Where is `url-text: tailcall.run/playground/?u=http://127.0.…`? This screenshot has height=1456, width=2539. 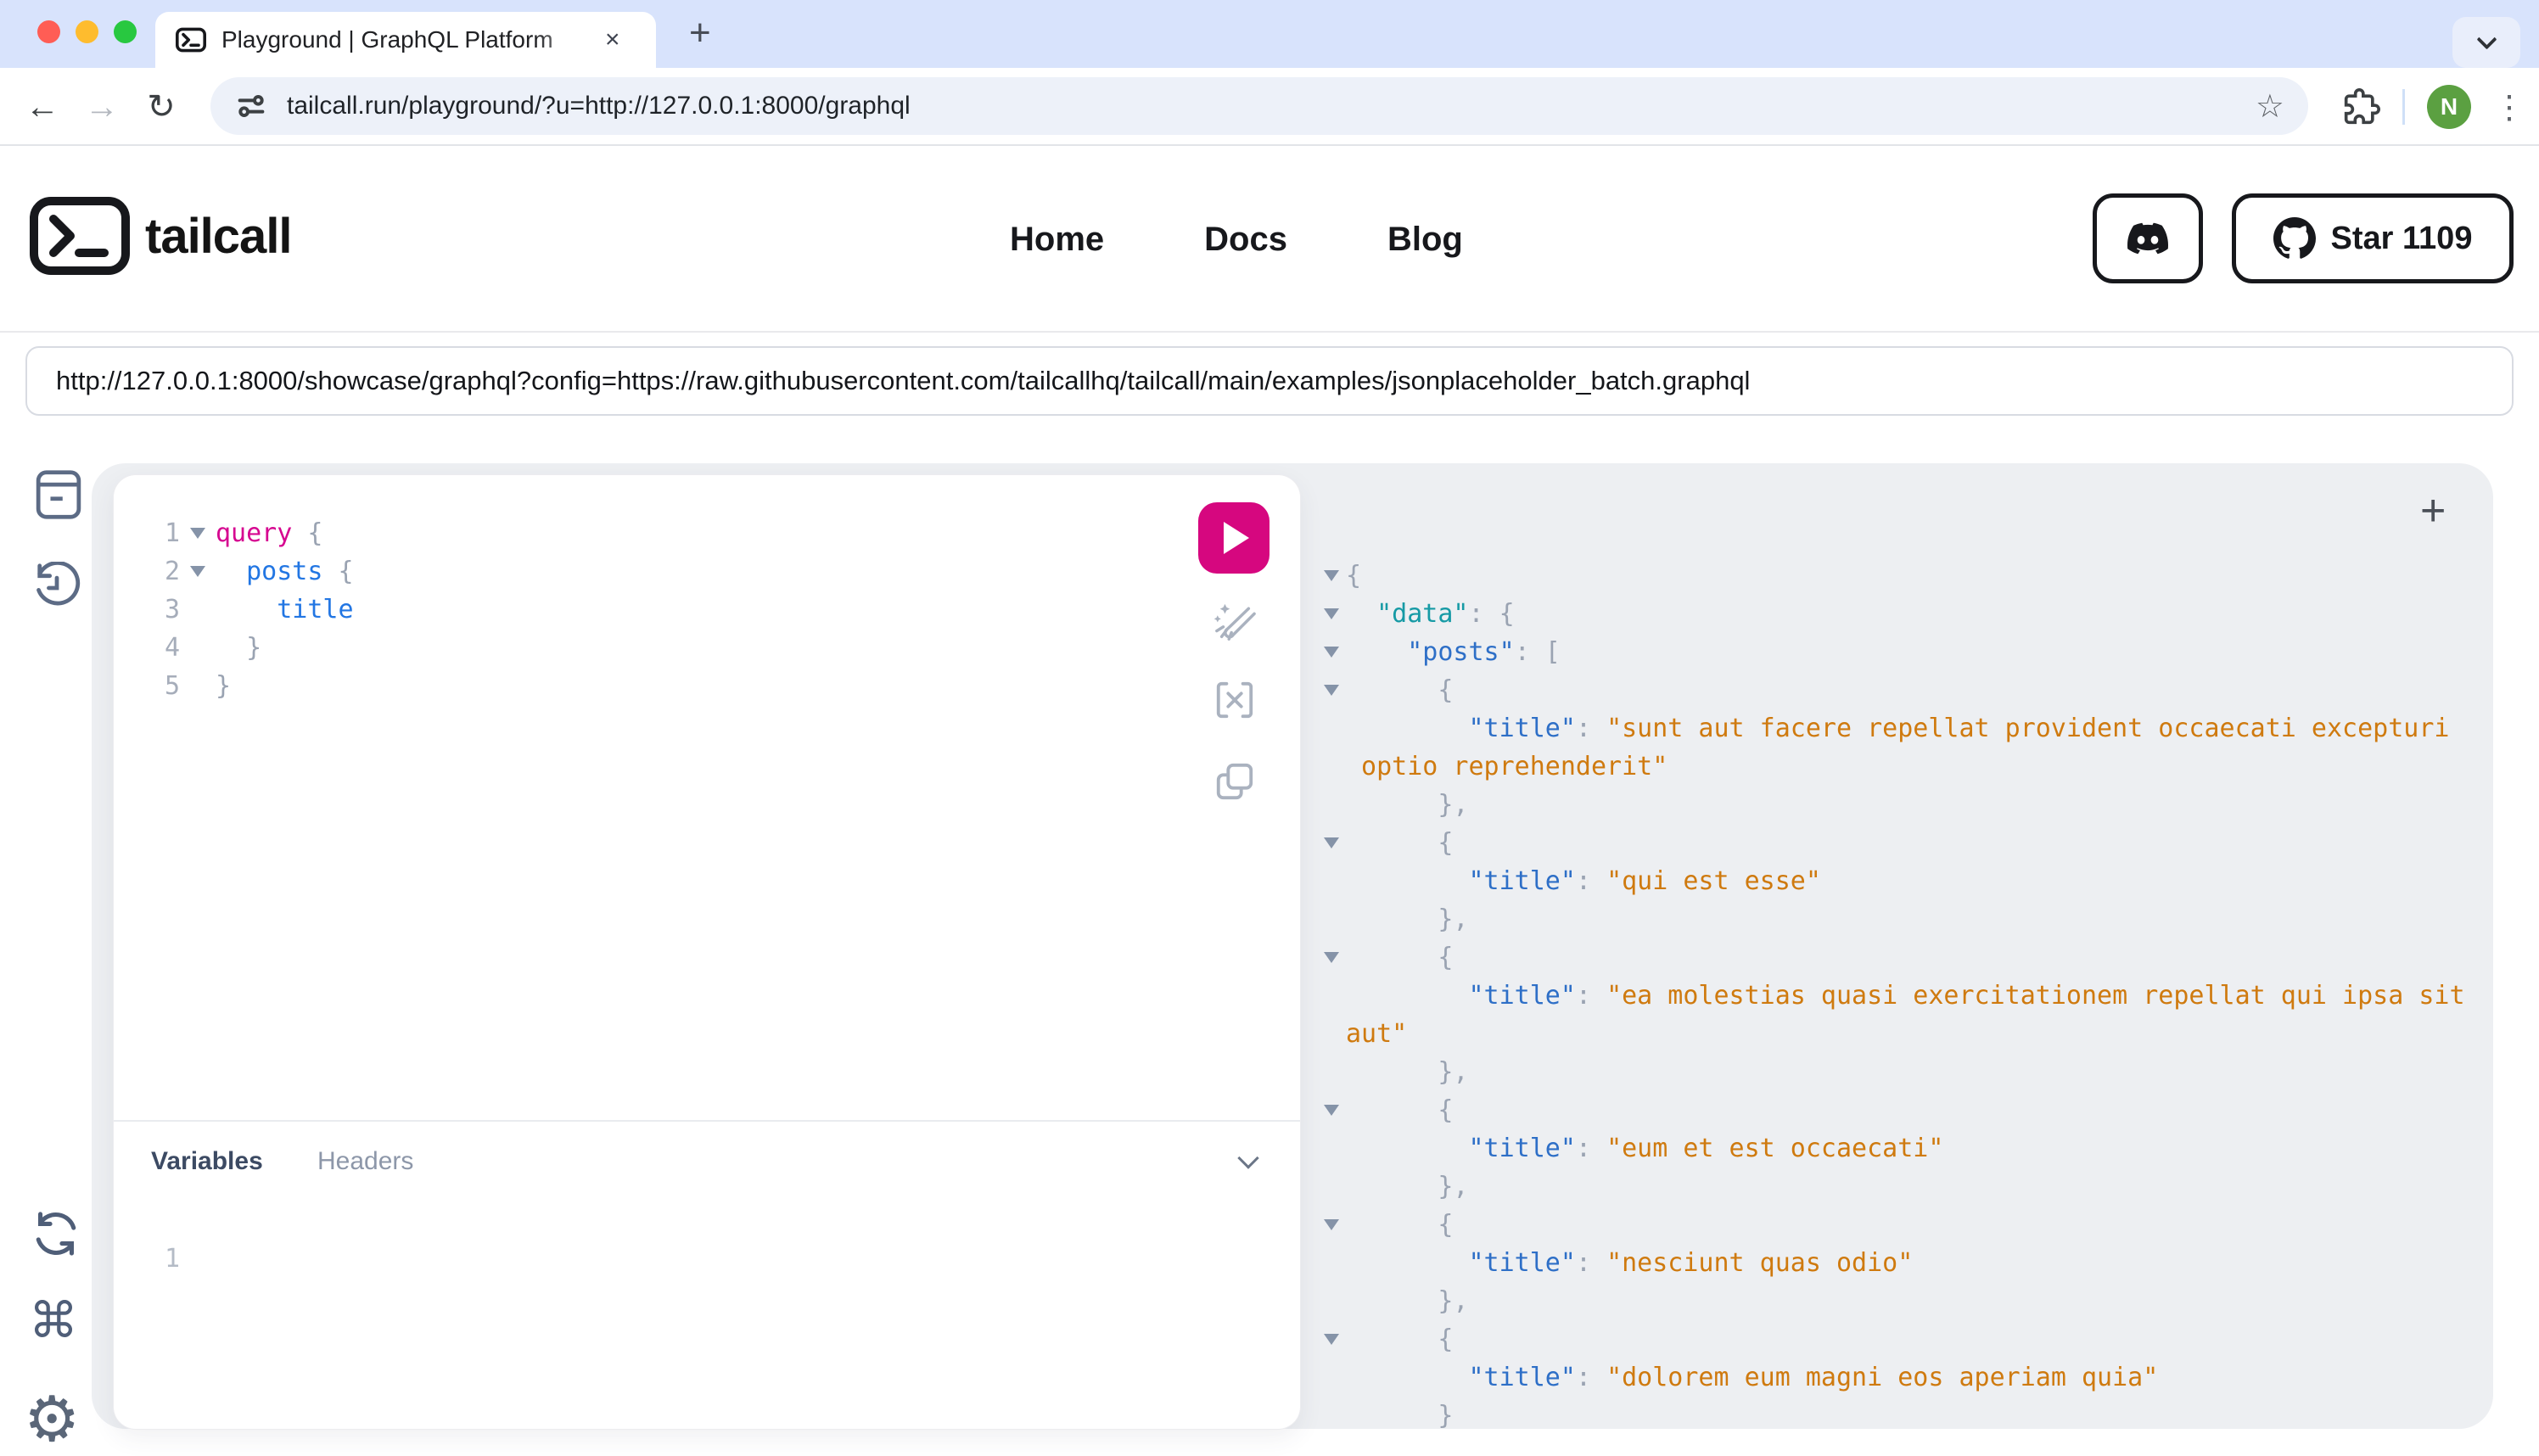 url-text: tailcall.run/playground/?u=http://127.0.… is located at coordinates (599, 106).